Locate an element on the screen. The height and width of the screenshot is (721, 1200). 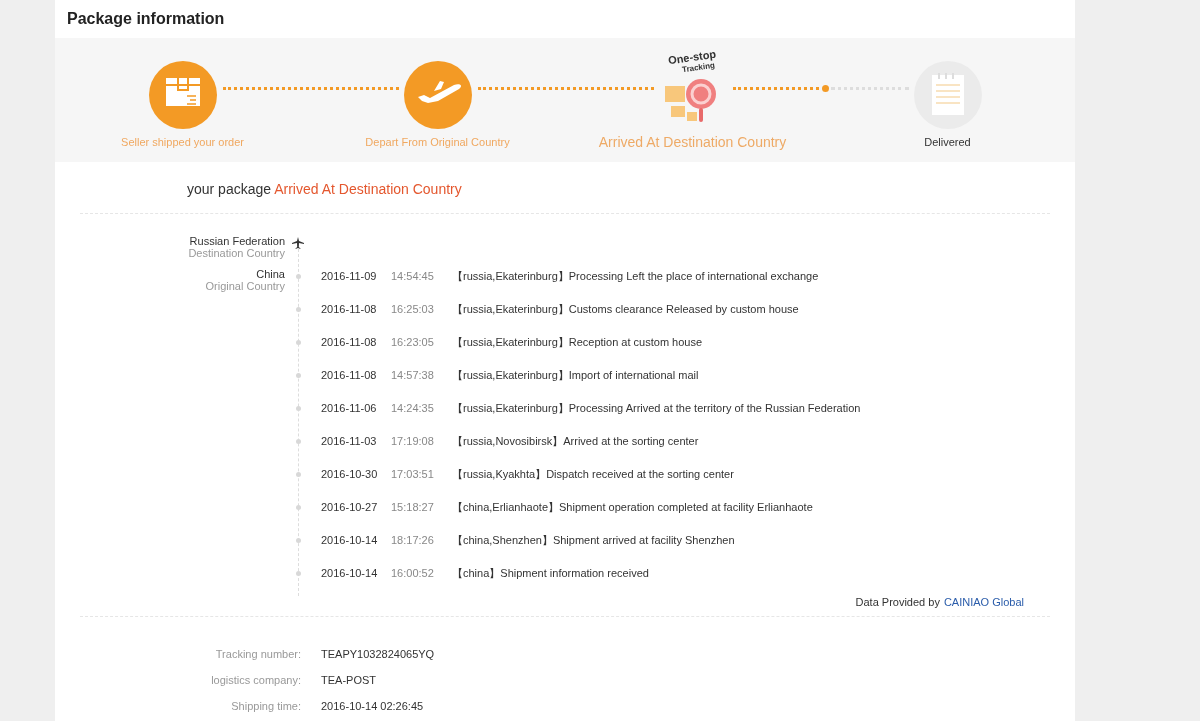
event-time: 14:57:38 is located at coordinates (413, 375).